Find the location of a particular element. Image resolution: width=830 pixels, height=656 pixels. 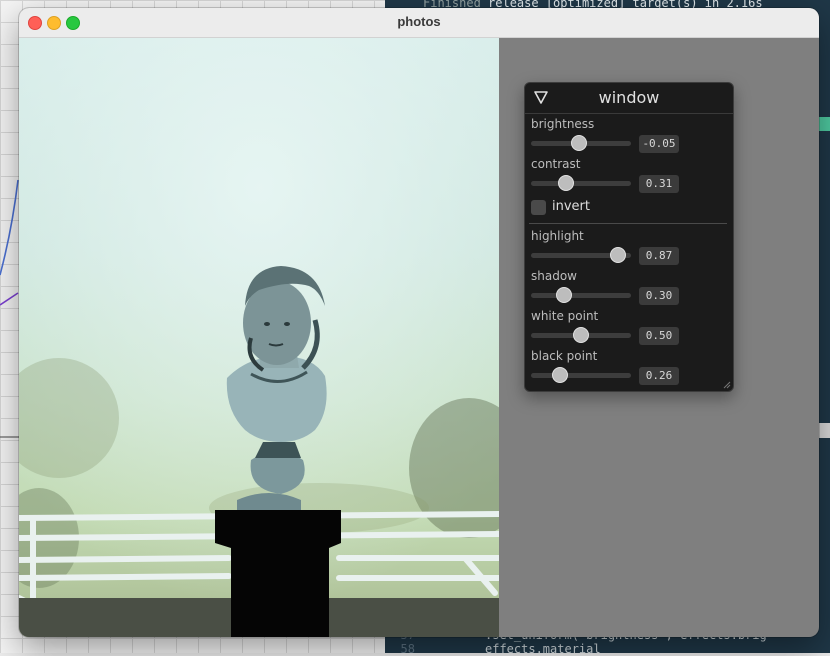

black-point-label: black point is located at coordinates (564, 356).